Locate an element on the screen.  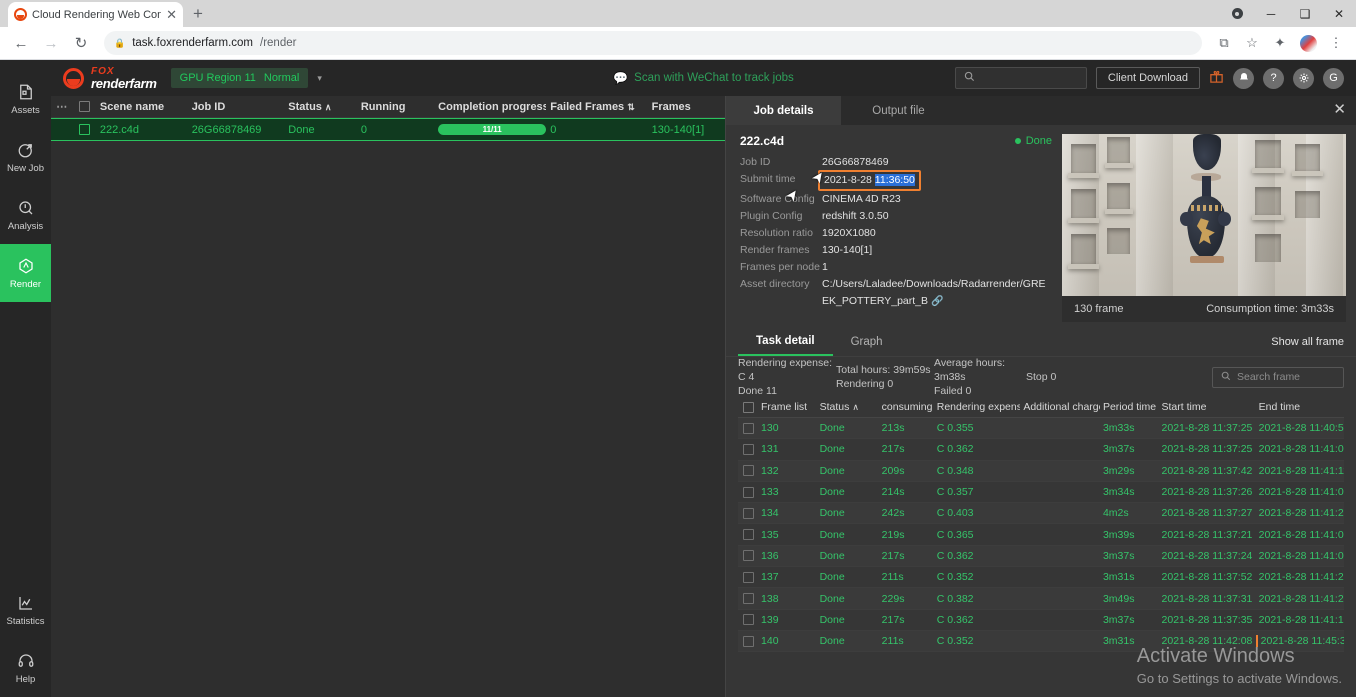
column-frame-status: Status ∧ is located at coordinates (848, 407).